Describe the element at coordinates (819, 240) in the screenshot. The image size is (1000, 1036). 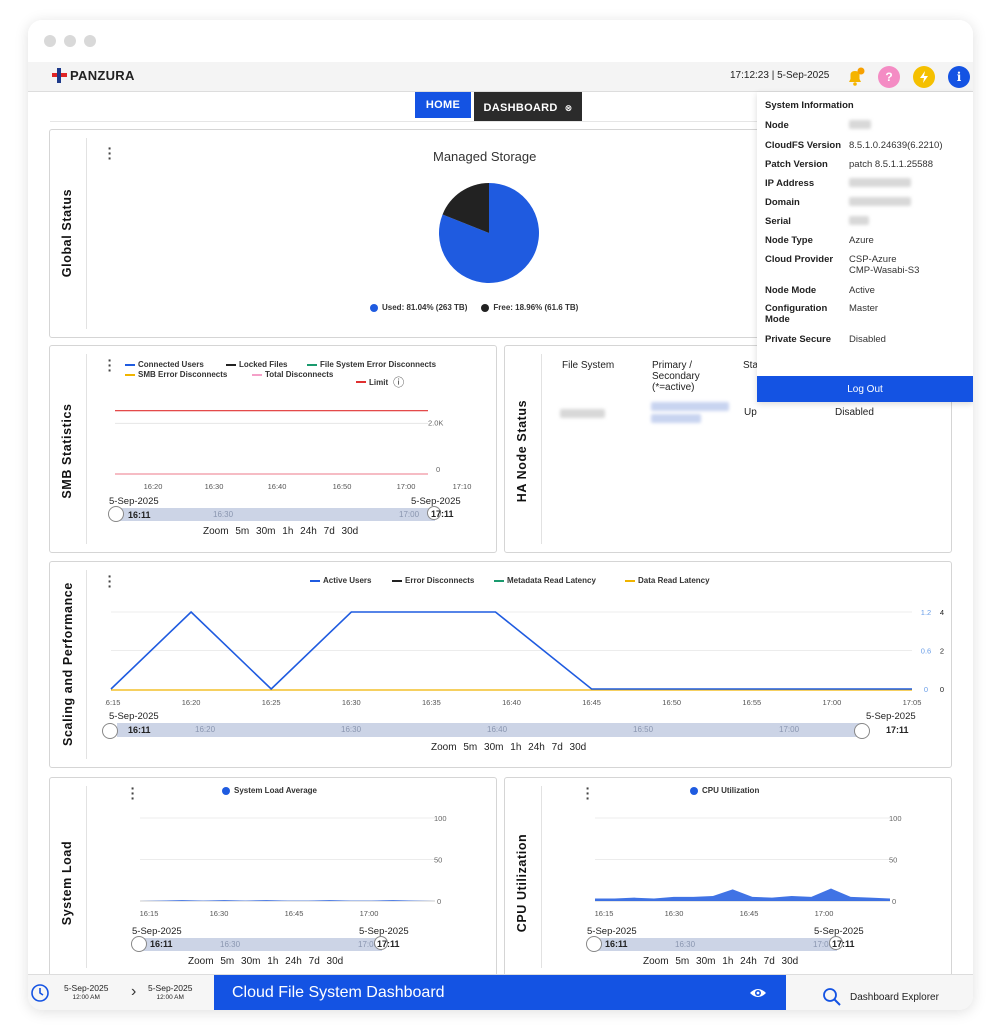
I see `sysinfo-row: Node Type Azure` at that location.